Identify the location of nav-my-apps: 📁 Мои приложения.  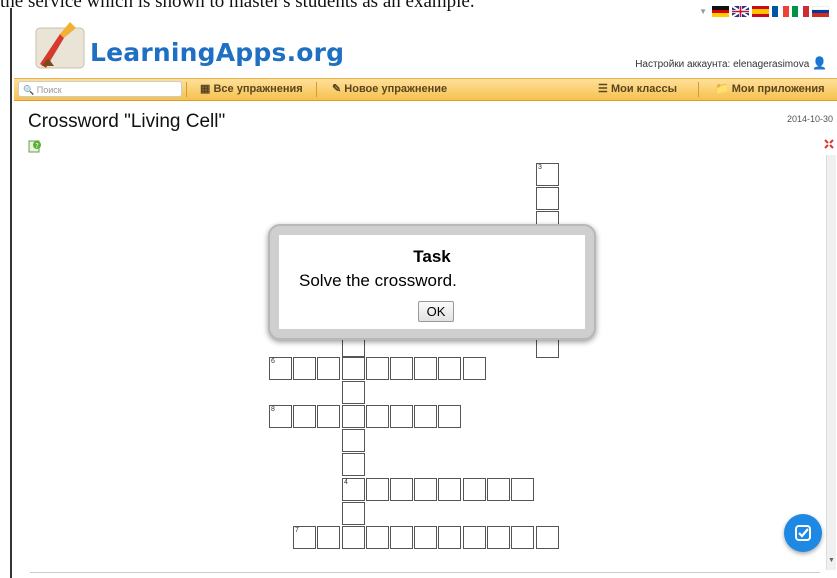
(770, 89).